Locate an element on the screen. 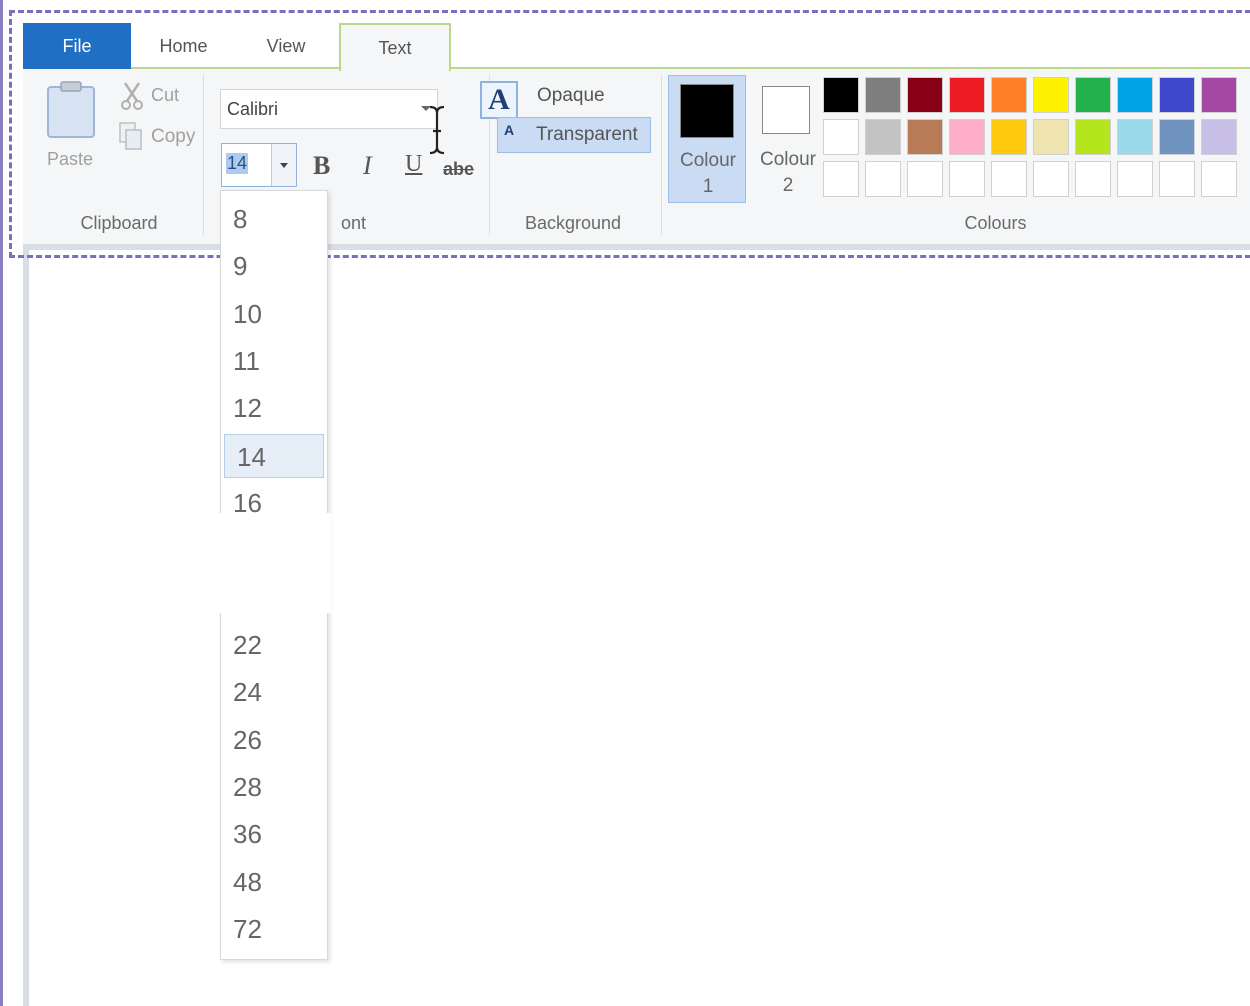 This screenshot has width=1250, height=1006. colour-2-button: Colour 2 is located at coordinates (788, 139).